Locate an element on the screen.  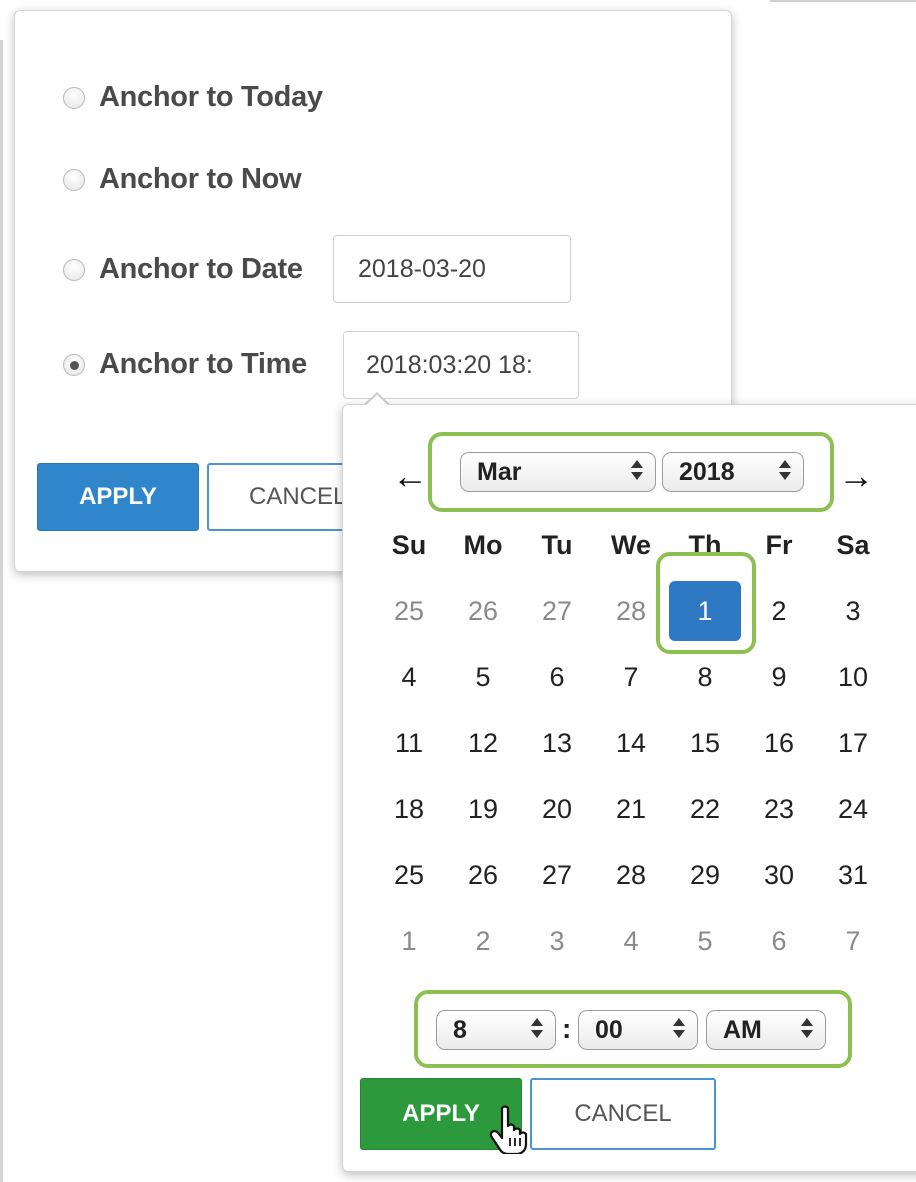
anchor-today-radio is located at coordinates (74, 97).